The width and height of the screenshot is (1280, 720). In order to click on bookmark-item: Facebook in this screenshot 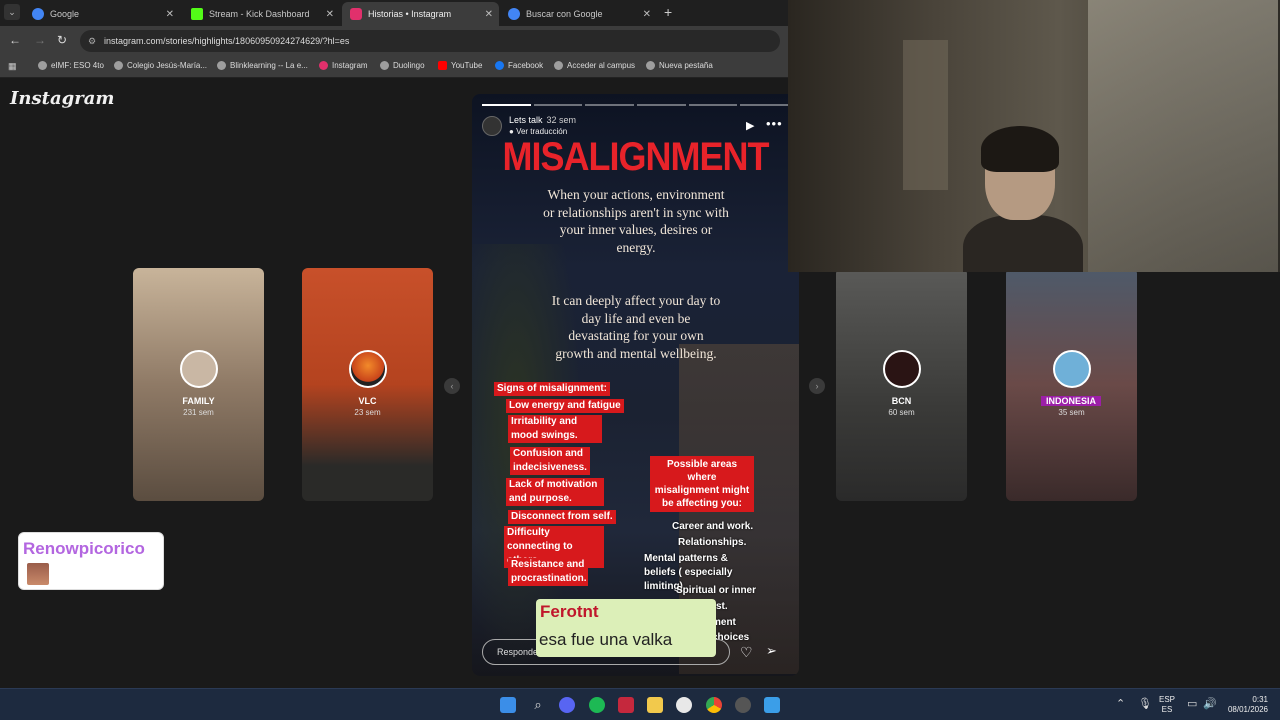, I will do `click(519, 65)`.